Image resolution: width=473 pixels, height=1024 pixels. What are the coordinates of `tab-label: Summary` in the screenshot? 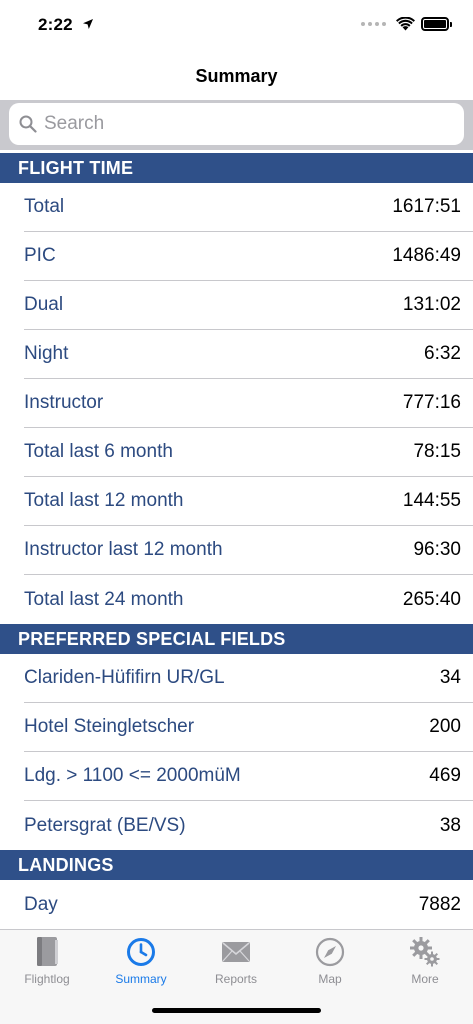 It's located at (141, 979).